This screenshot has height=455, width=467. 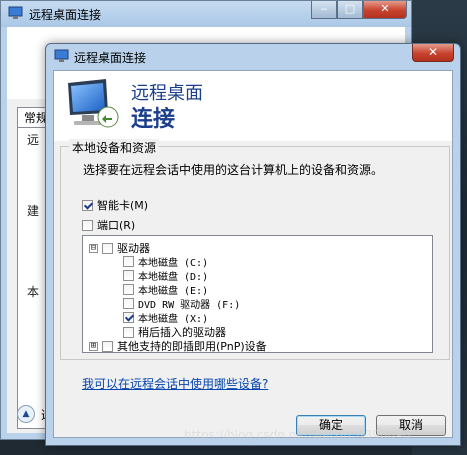 I want to click on banner-title-line2: 连接, so click(x=153, y=119).